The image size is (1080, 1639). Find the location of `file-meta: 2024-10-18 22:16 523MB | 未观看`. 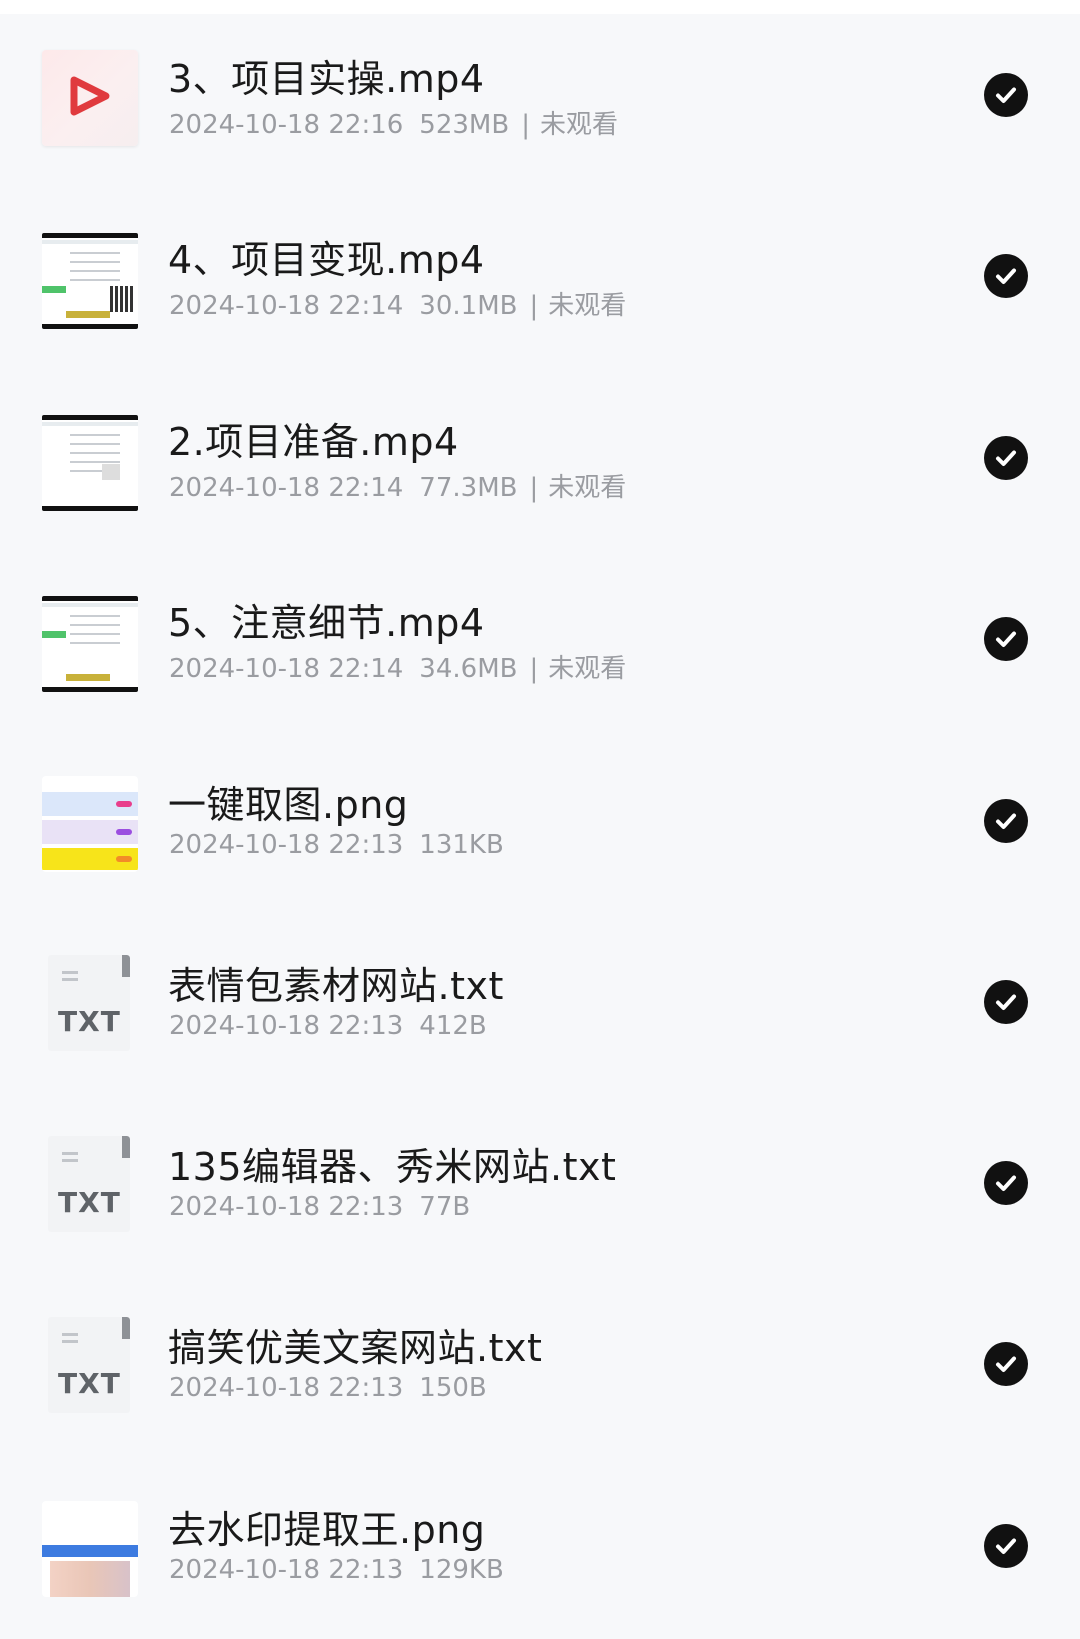

file-meta: 2024-10-18 22:16 523MB | 未观看 is located at coordinates (401, 122).